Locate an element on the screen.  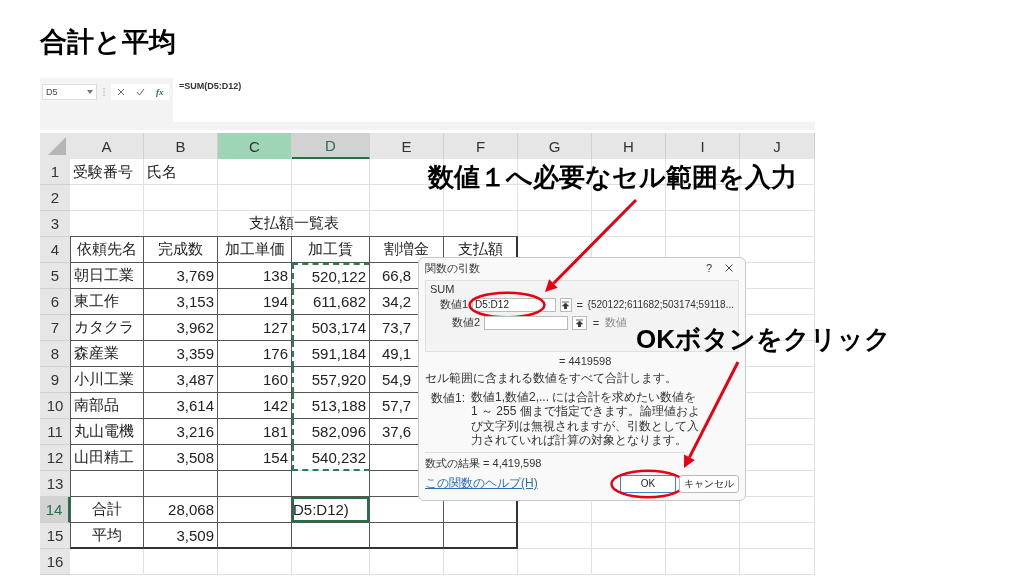
row-header: 5 is located at coordinates (55, 276).